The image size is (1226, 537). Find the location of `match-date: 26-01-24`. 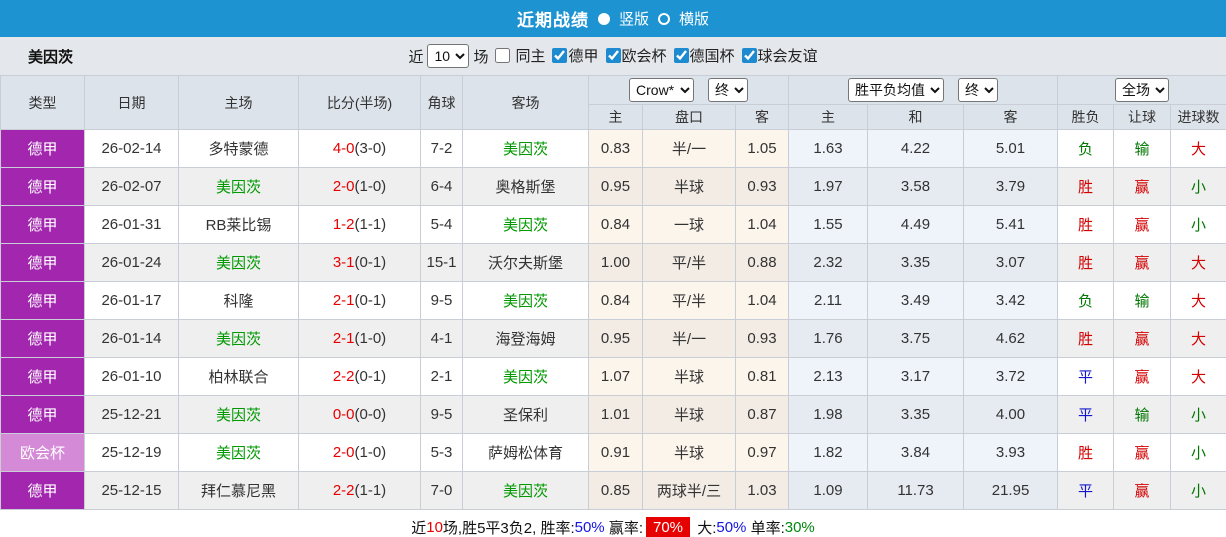

match-date: 26-01-24 is located at coordinates (131, 262).